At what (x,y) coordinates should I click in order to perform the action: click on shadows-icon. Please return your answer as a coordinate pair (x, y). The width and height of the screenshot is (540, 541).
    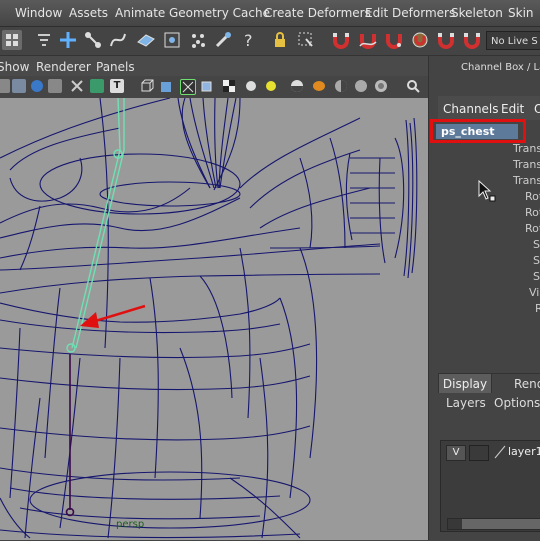
    Looking at the image, I should click on (297, 86).